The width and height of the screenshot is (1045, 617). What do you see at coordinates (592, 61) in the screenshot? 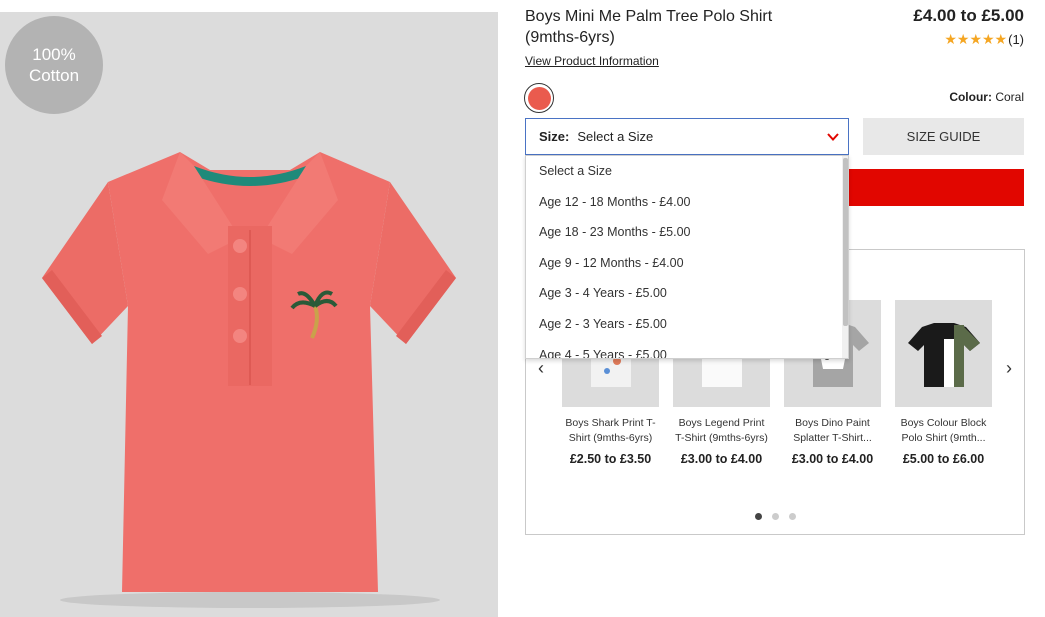
I see `view-product-information-link: View Product Information` at bounding box center [592, 61].